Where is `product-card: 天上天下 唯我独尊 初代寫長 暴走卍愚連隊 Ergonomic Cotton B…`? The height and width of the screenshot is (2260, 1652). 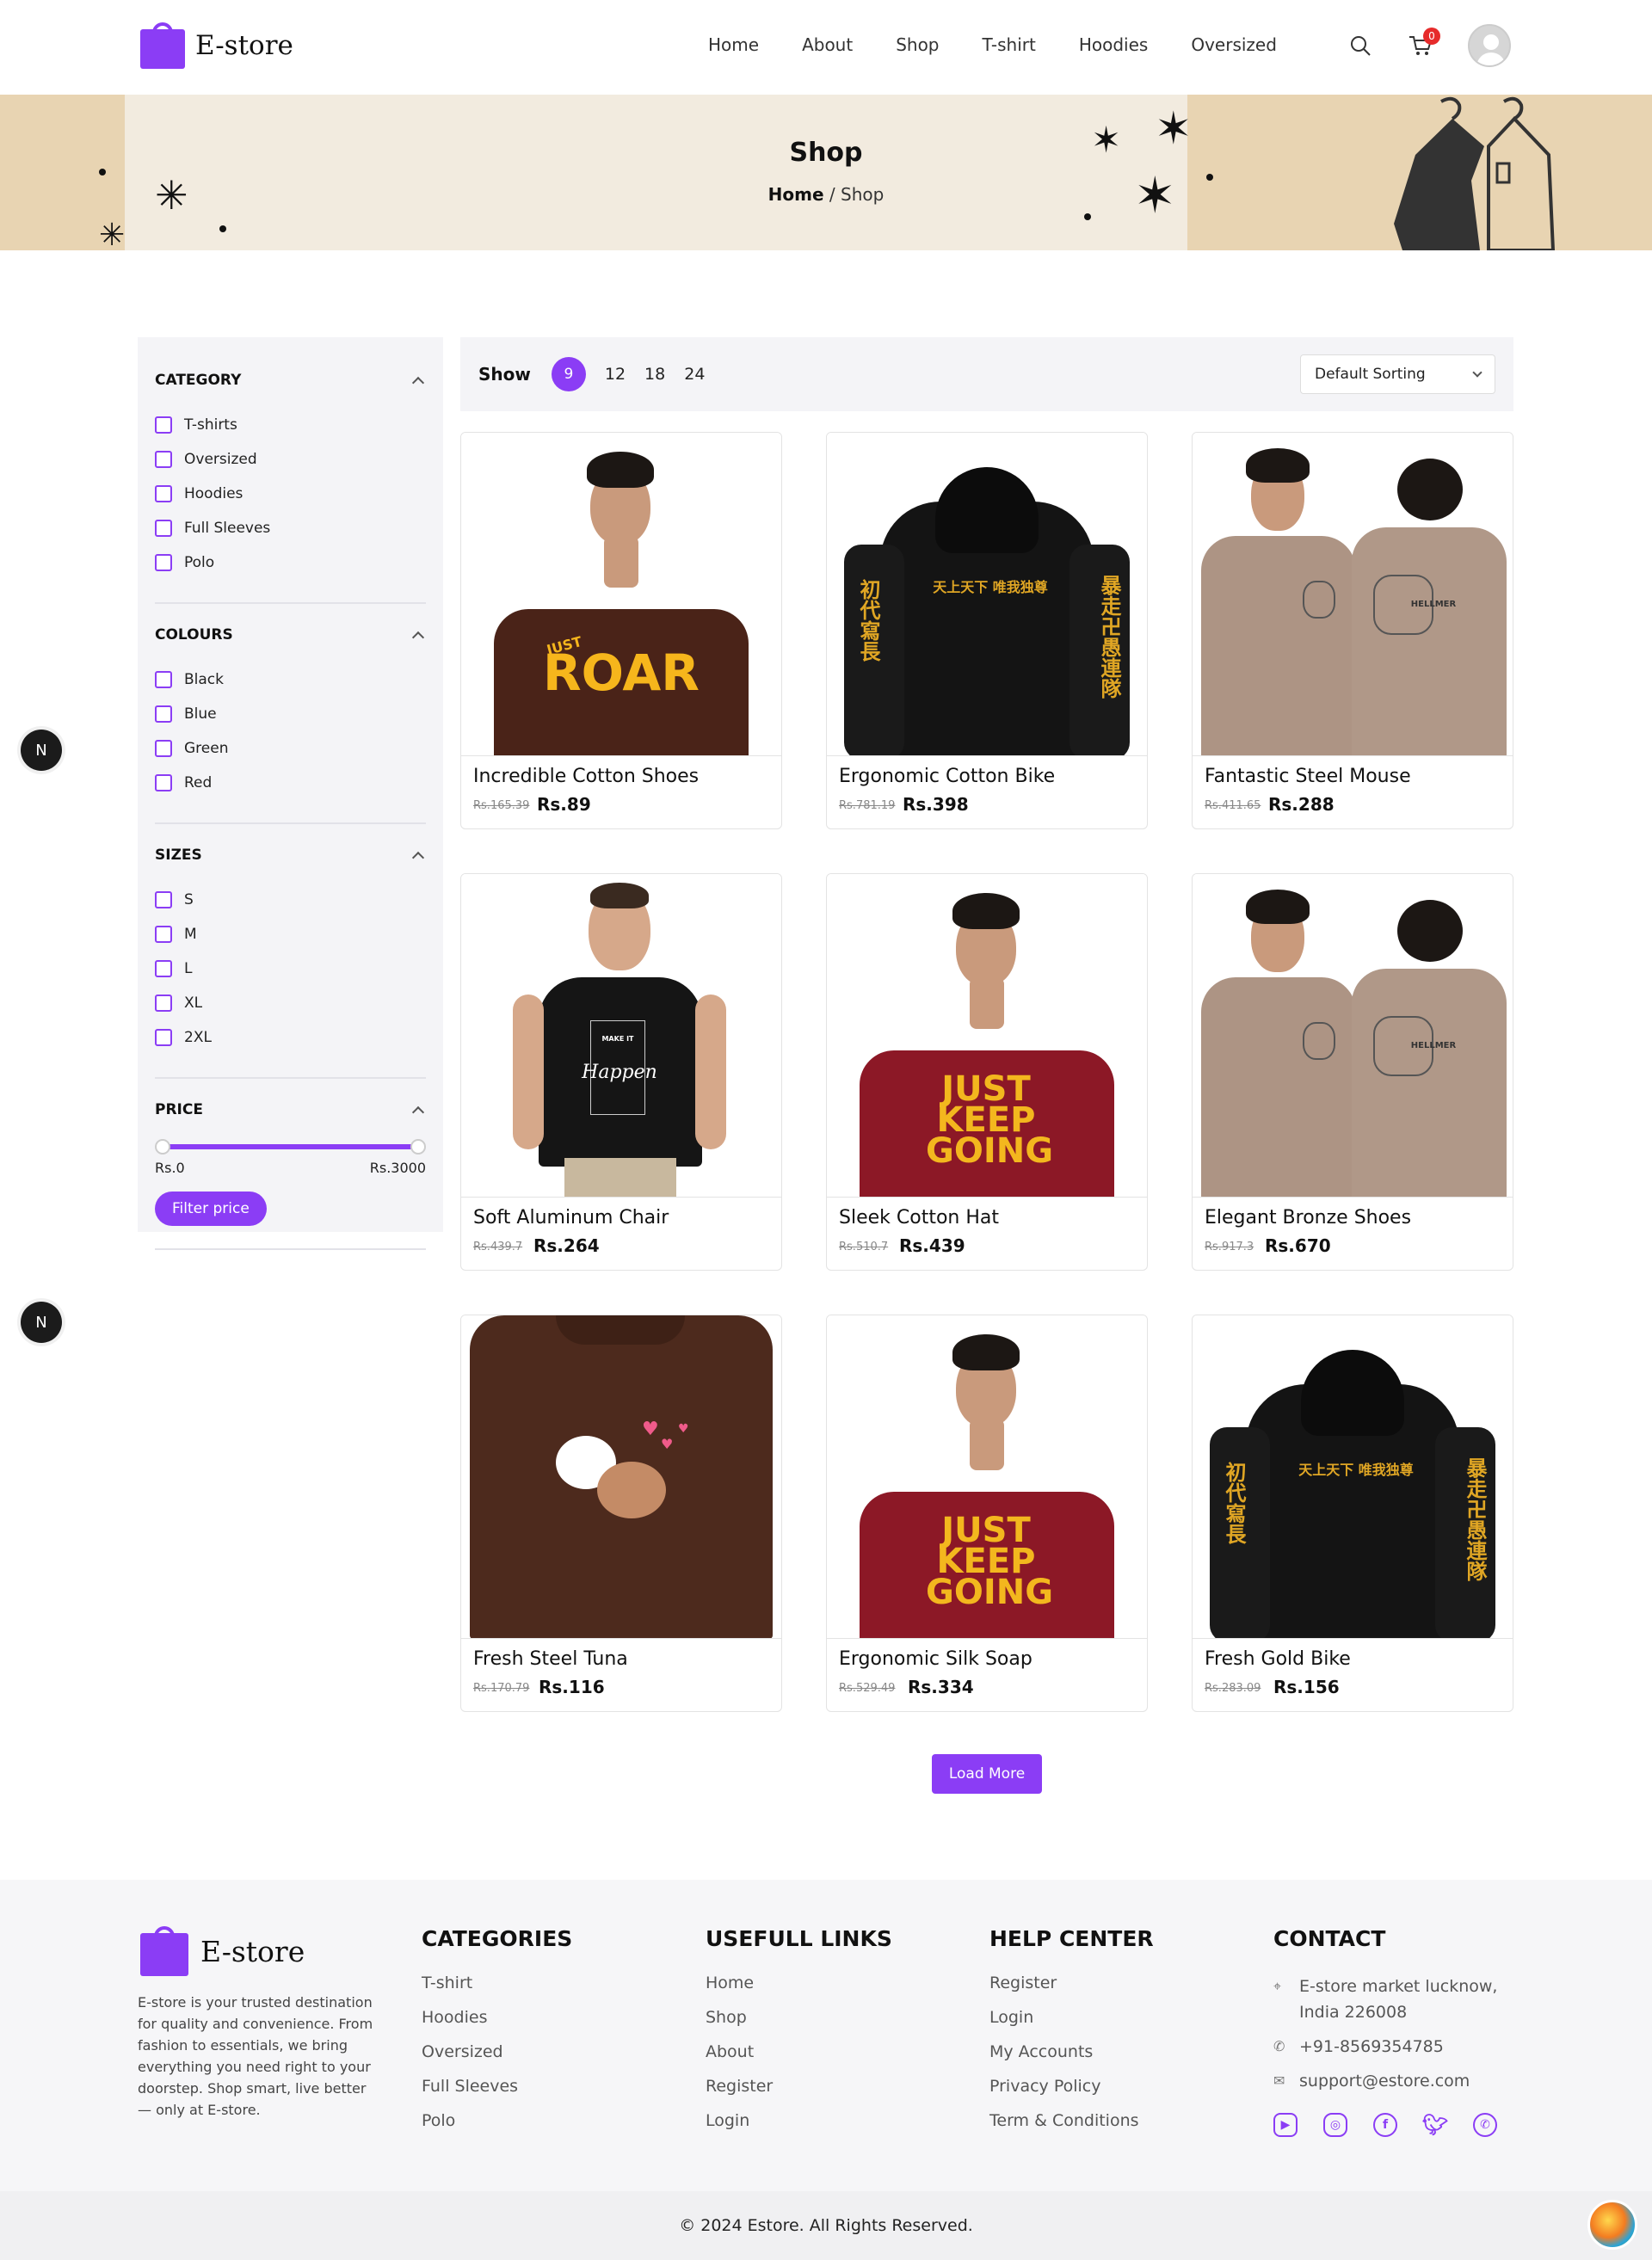
product-card: 天上天下 唯我独尊 初代寫長 暴走卍愚連隊 Ergonomic Cotton B… is located at coordinates (987, 630).